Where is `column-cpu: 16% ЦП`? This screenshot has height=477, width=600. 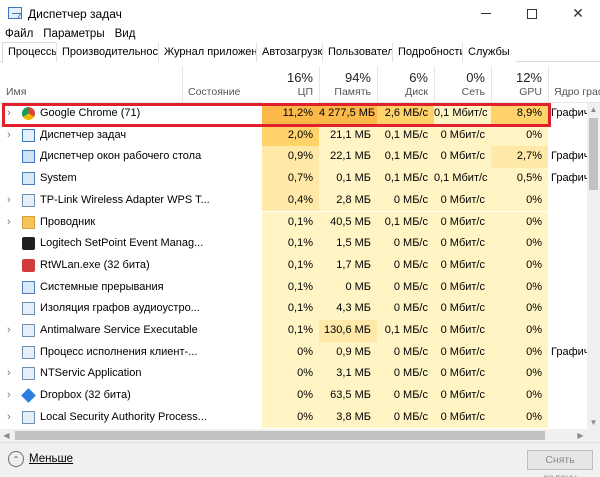 column-cpu: 16% ЦП is located at coordinates (290, 82).